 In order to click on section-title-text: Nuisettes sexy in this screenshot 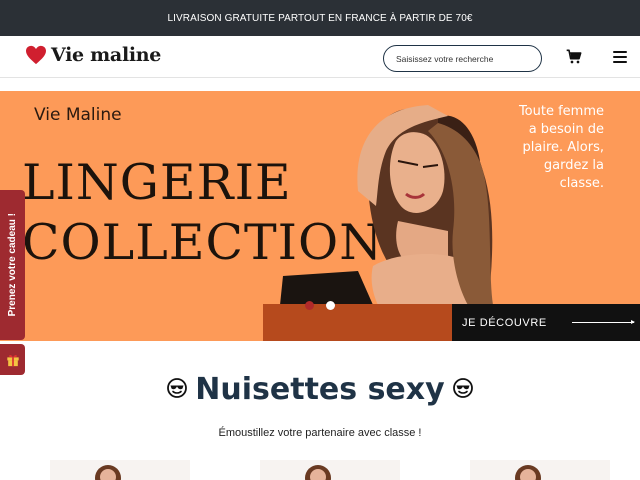, I will do `click(320, 389)`.